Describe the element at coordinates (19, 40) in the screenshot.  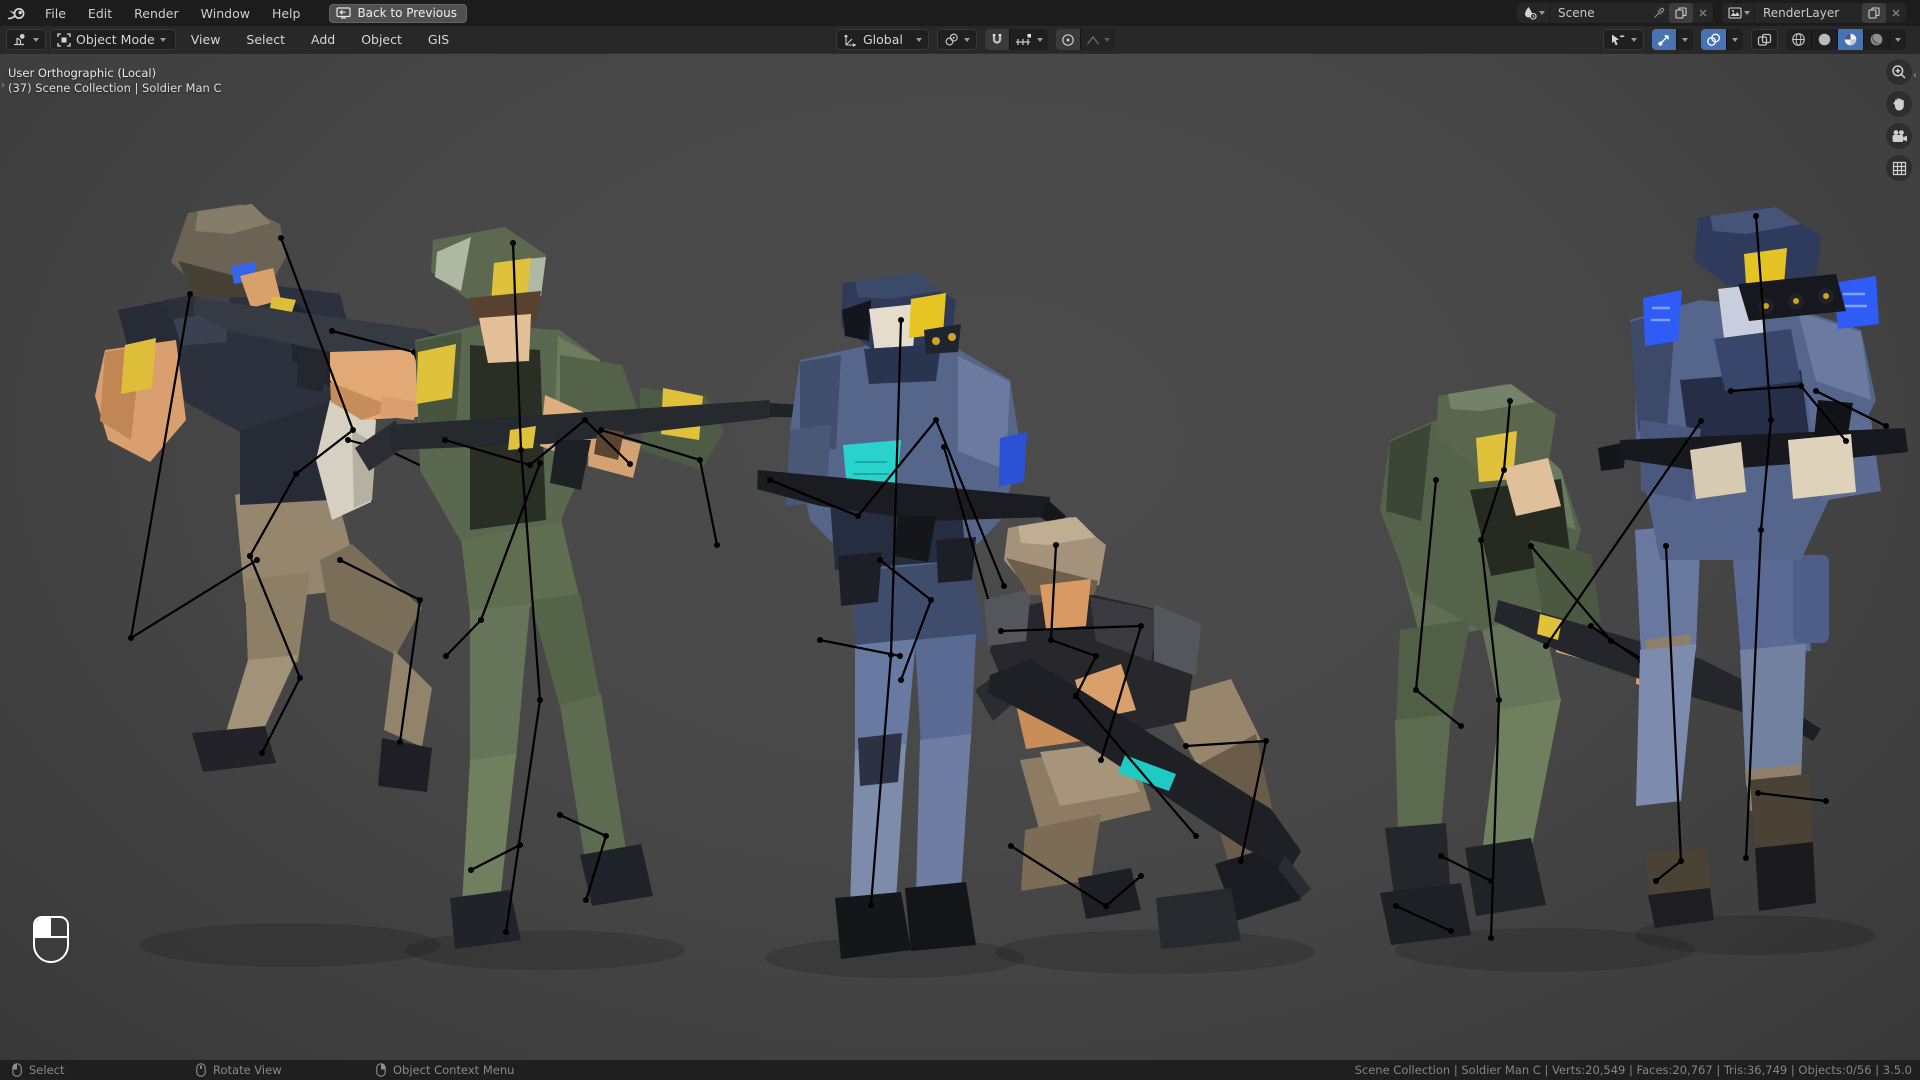
I see `editor-3d-viewport-icon` at that location.